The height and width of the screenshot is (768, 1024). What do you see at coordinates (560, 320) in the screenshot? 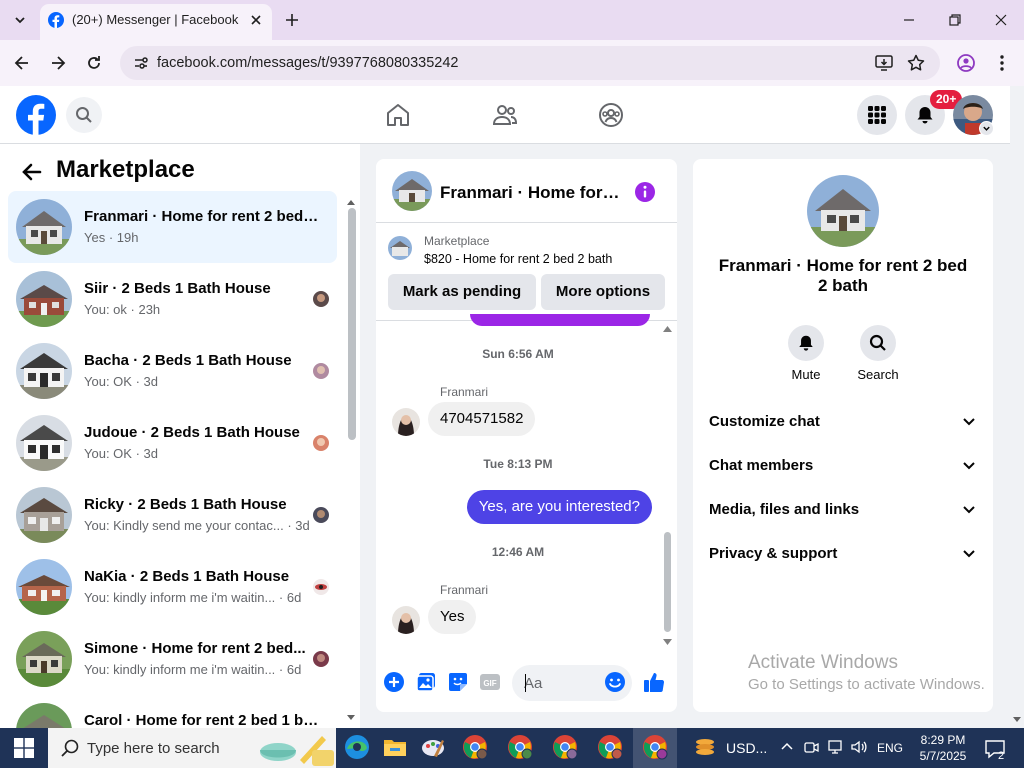
I see `message-bubble-outgoing-partial` at bounding box center [560, 320].